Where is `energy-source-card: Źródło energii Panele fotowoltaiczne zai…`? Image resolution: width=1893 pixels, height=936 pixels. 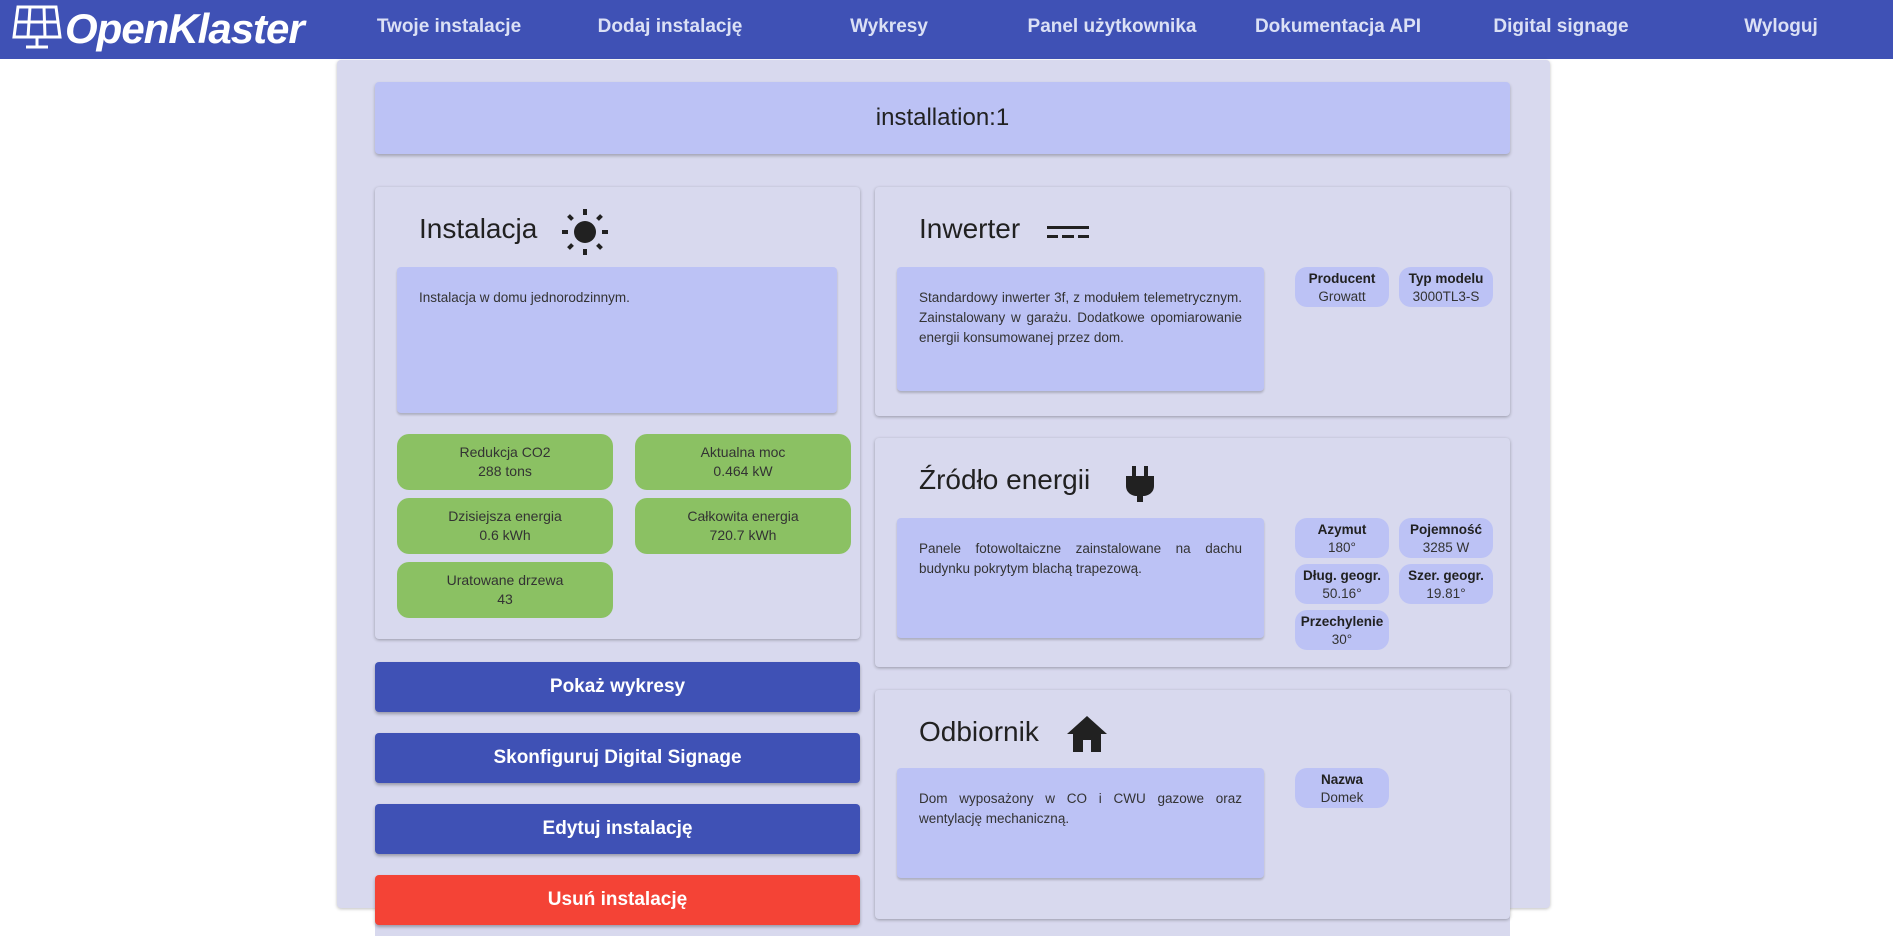
energy-source-card: Źródło energii Panele fotowoltaiczne zai… is located at coordinates (1192, 552).